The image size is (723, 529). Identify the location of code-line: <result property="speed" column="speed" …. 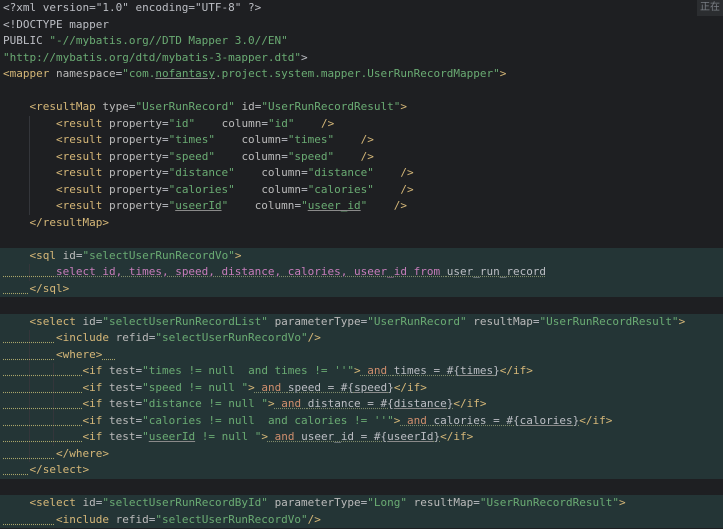
(361, 157).